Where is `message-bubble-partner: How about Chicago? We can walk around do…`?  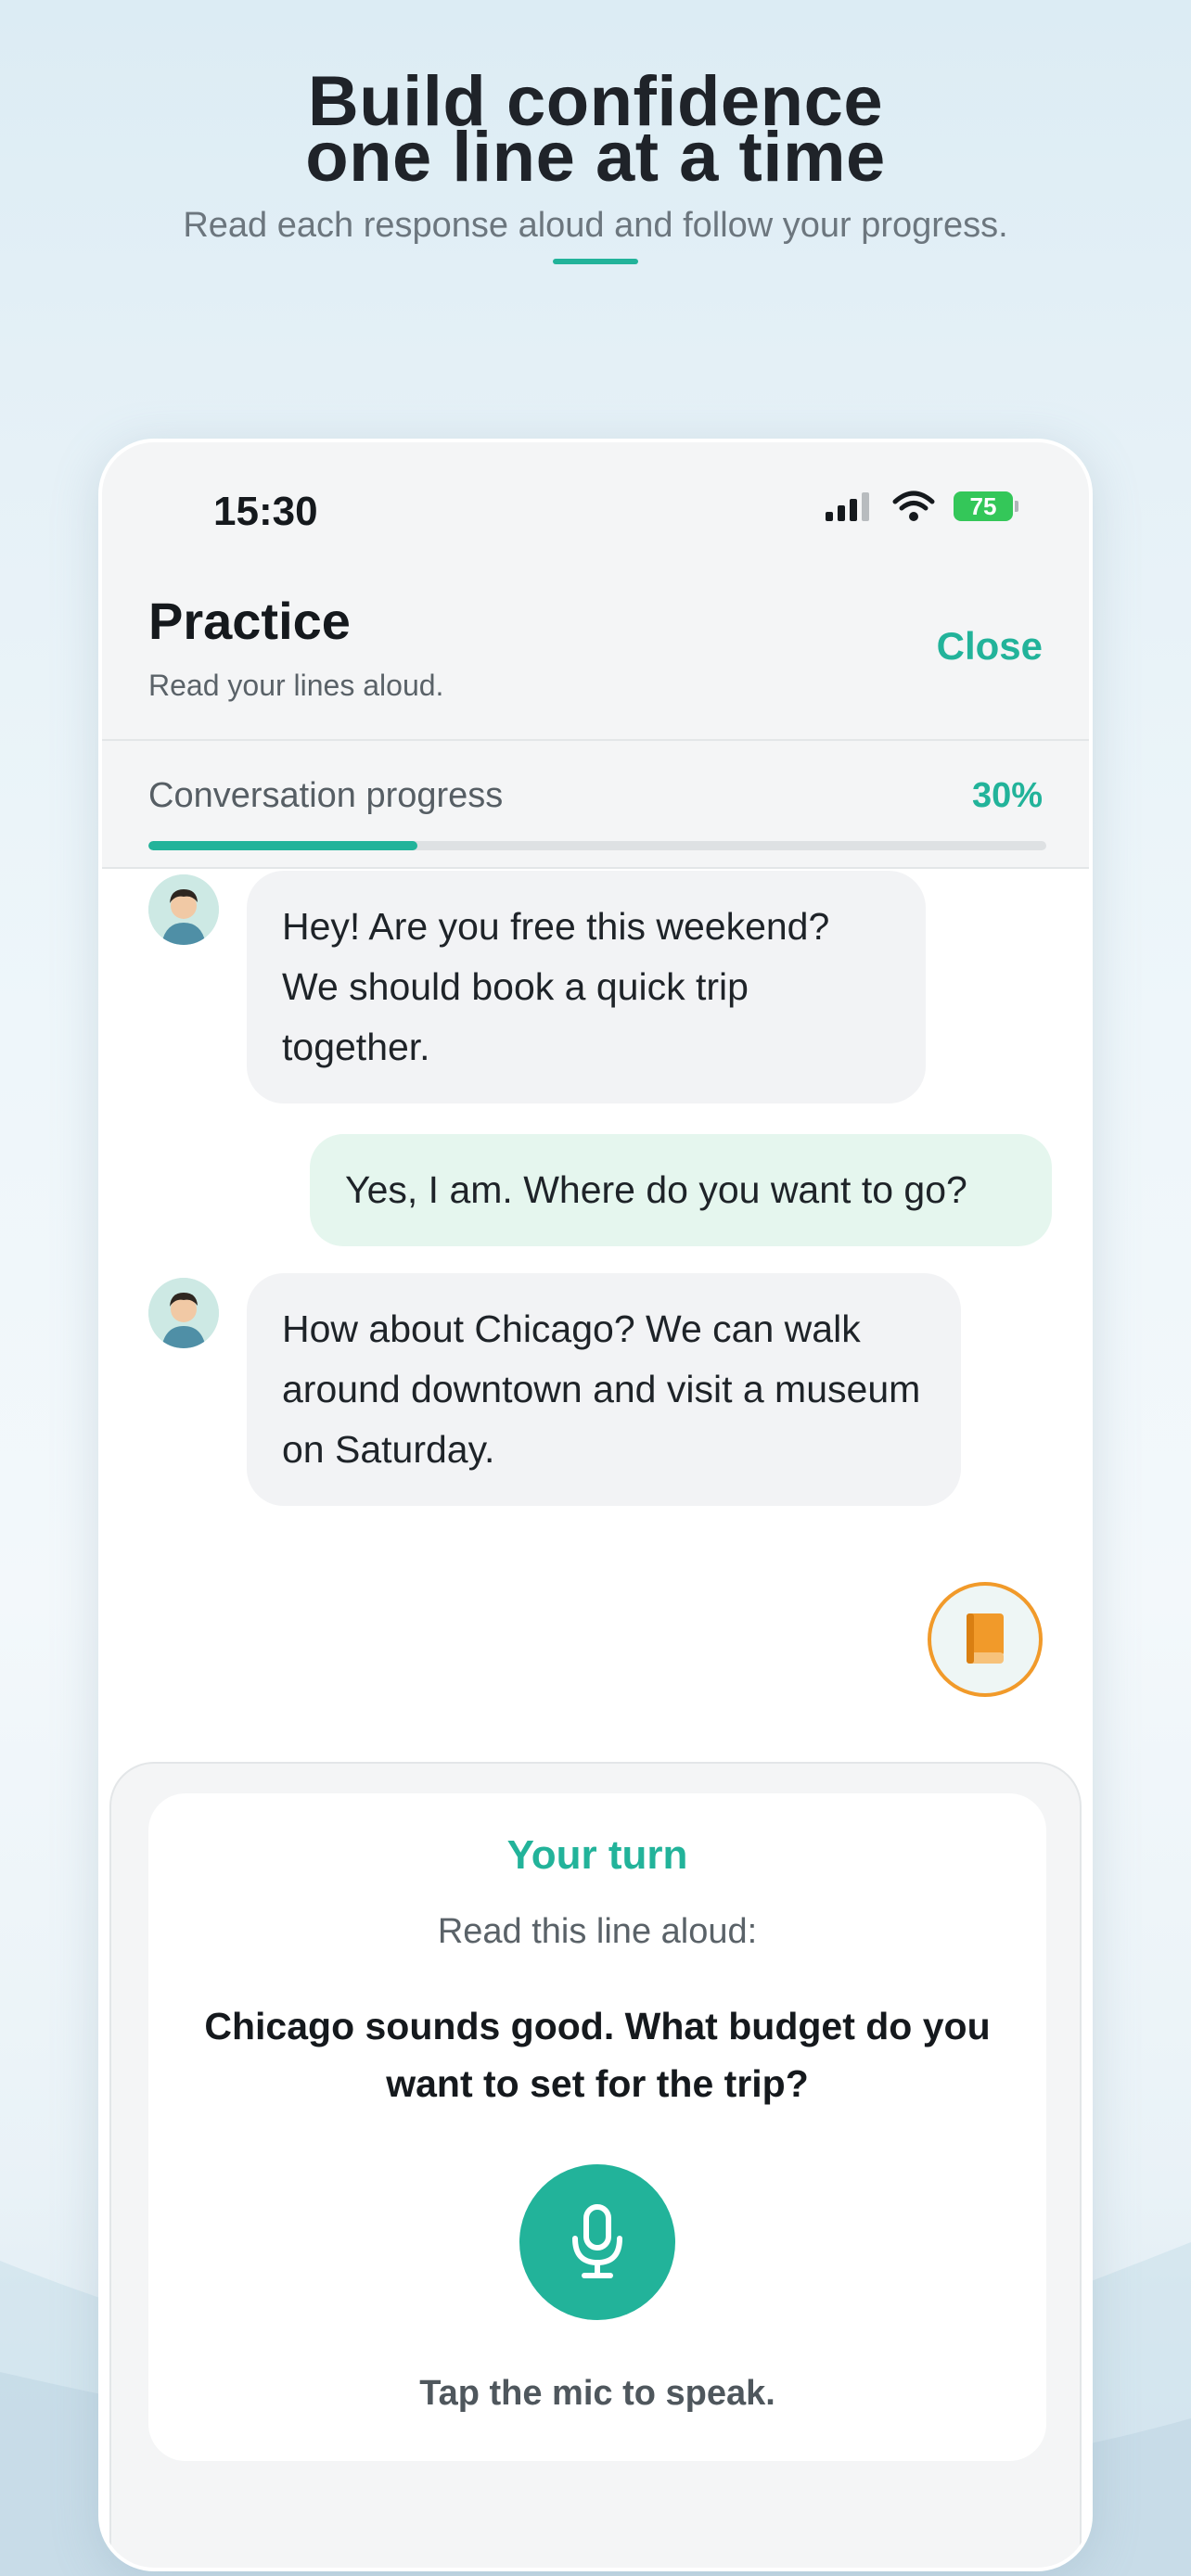
message-bubble-partner: How about Chicago? We can walk around do… is located at coordinates (604, 1390).